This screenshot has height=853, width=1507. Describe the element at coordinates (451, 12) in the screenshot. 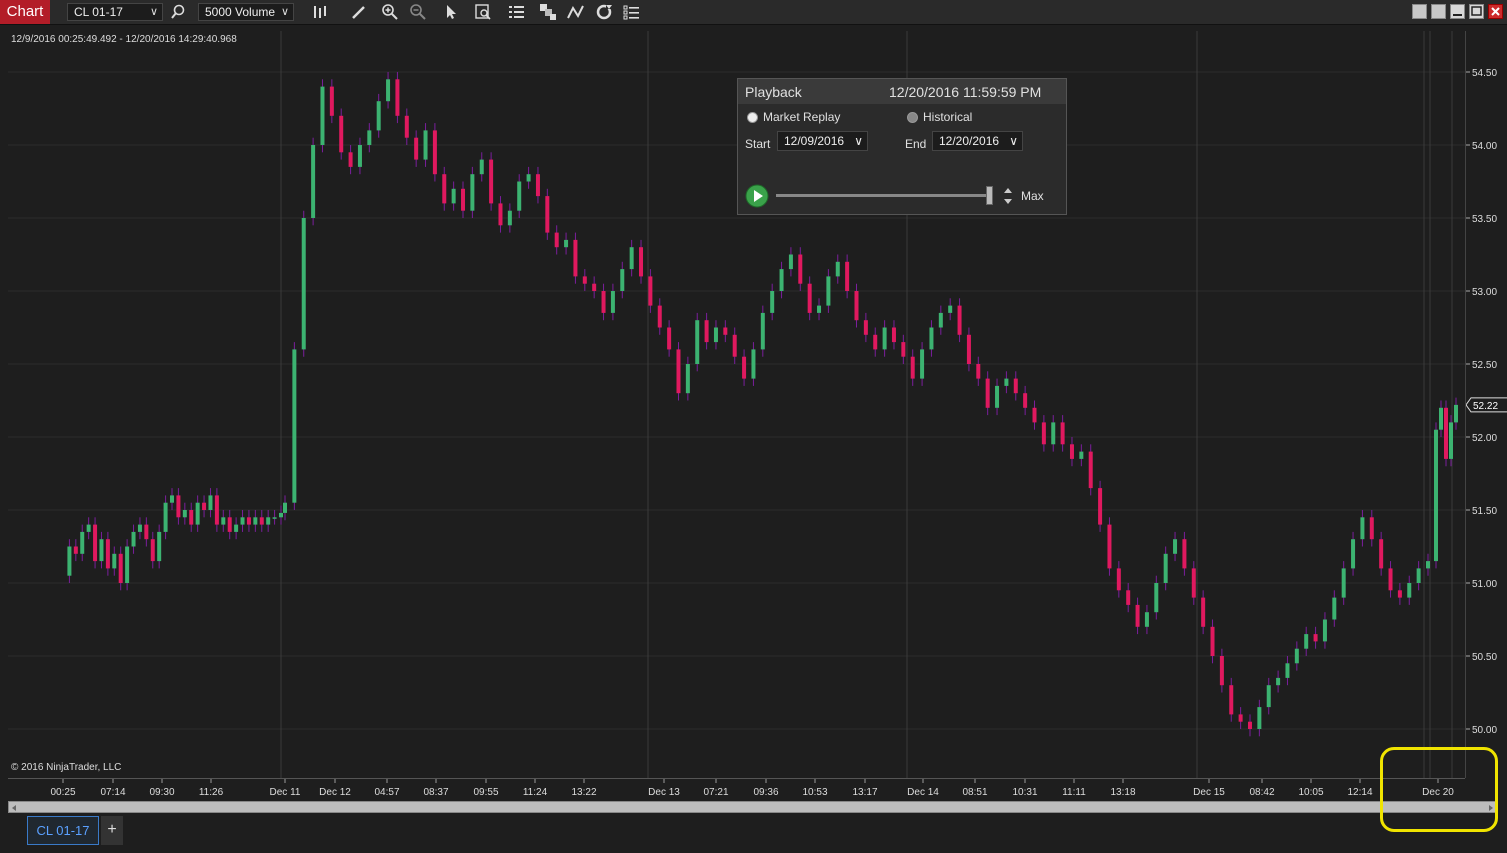

I see `pointer-icon` at that location.